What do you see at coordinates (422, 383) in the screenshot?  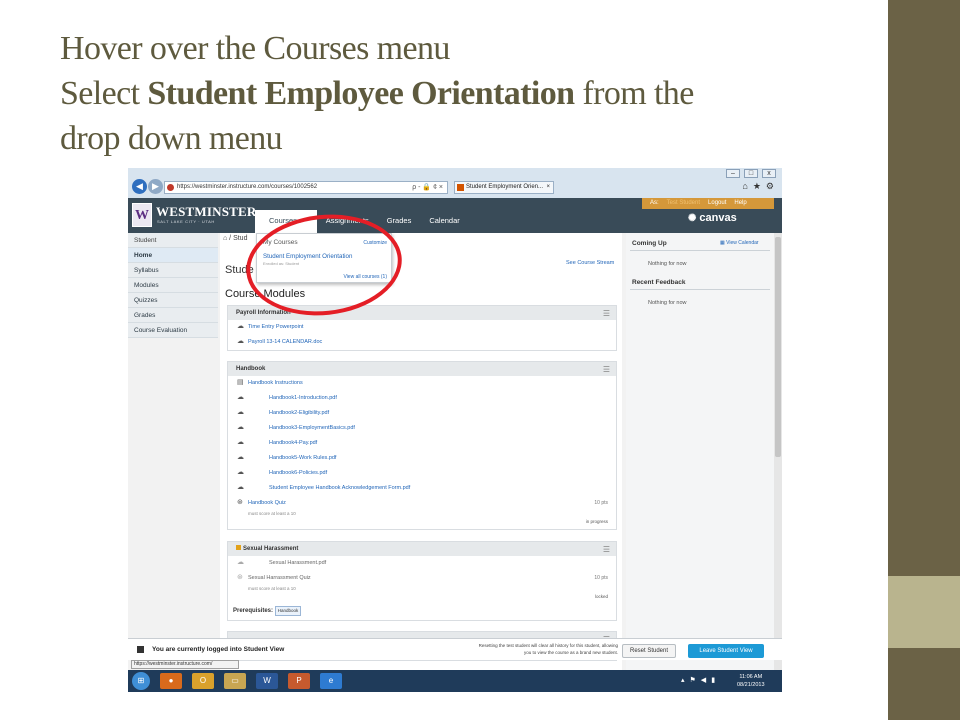 I see `module-item: ▤ Handbook Instructions` at bounding box center [422, 383].